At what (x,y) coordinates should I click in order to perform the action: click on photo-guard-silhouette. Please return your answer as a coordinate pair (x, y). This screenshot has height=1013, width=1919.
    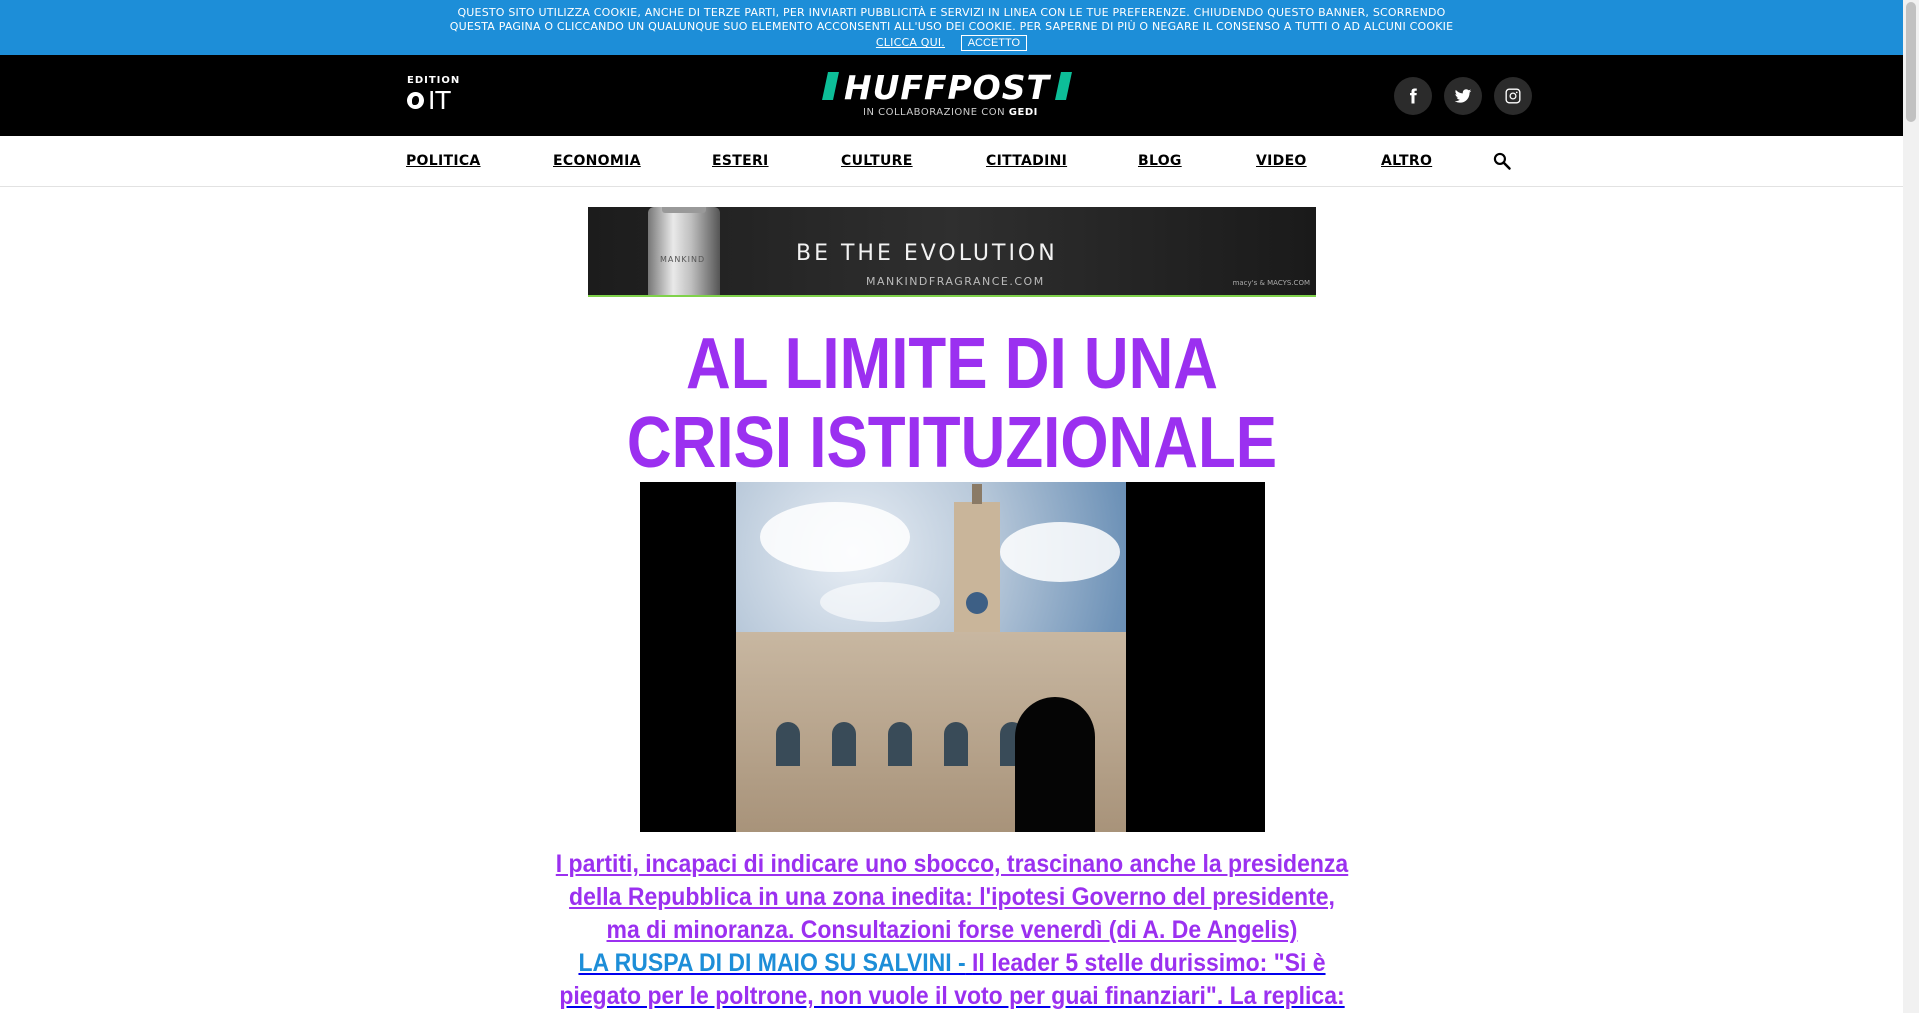
    Looking at the image, I should click on (1055, 764).